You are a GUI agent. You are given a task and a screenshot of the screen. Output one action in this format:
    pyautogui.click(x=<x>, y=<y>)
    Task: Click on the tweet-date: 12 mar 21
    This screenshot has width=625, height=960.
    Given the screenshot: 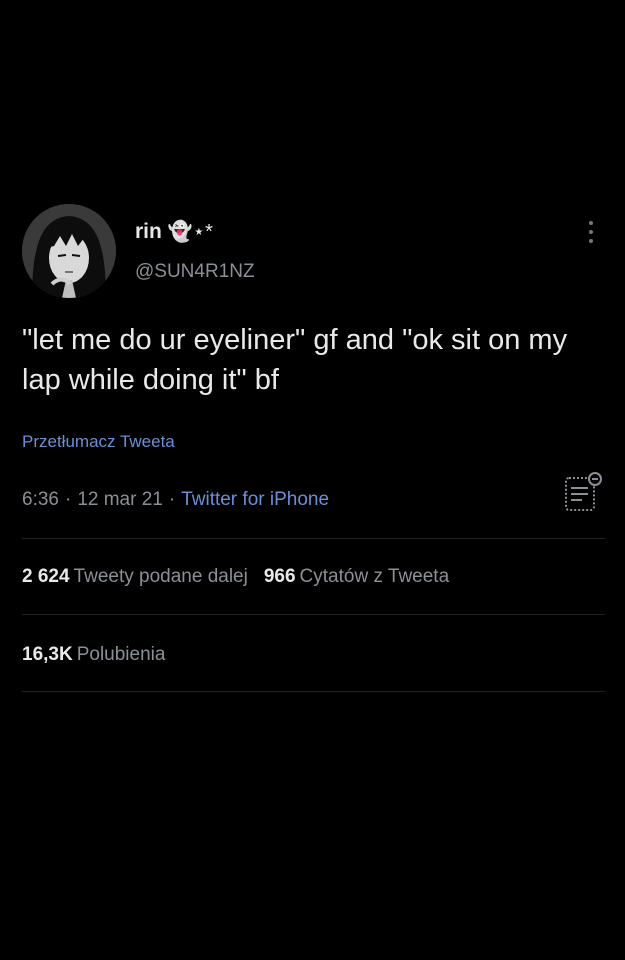 What is the action you would take?
    pyautogui.click(x=120, y=499)
    